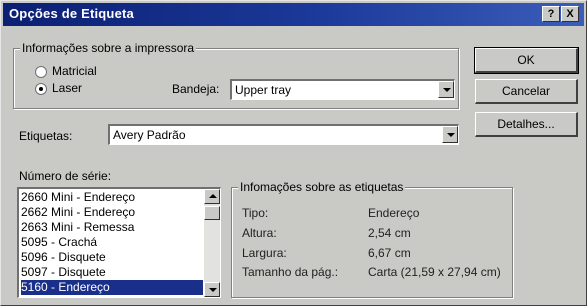 This screenshot has height=306, width=587. Describe the element at coordinates (112, 197) in the screenshot. I see `list-item: 2660 Mini - Endereço` at that location.